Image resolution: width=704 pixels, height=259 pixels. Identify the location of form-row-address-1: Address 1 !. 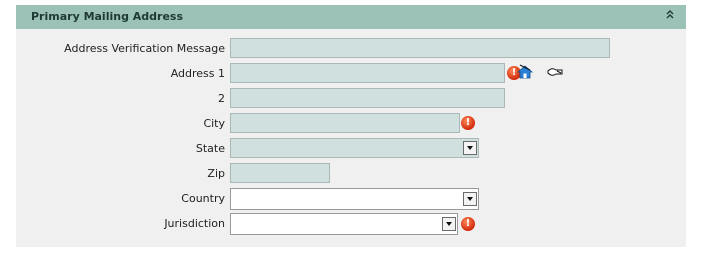
(351, 74).